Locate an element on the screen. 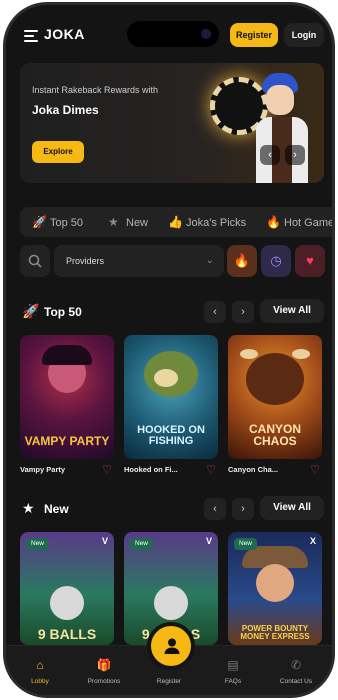 The height and width of the screenshot is (700, 338). favorites-filter-button: ♥ is located at coordinates (310, 261).